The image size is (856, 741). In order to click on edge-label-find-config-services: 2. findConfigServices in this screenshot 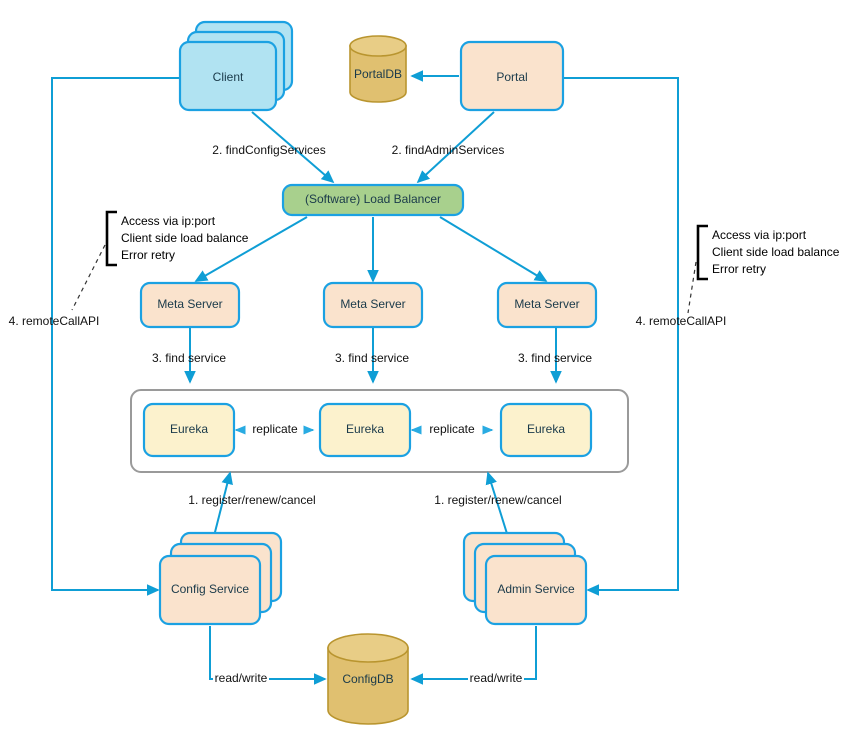, I will do `click(268, 150)`.